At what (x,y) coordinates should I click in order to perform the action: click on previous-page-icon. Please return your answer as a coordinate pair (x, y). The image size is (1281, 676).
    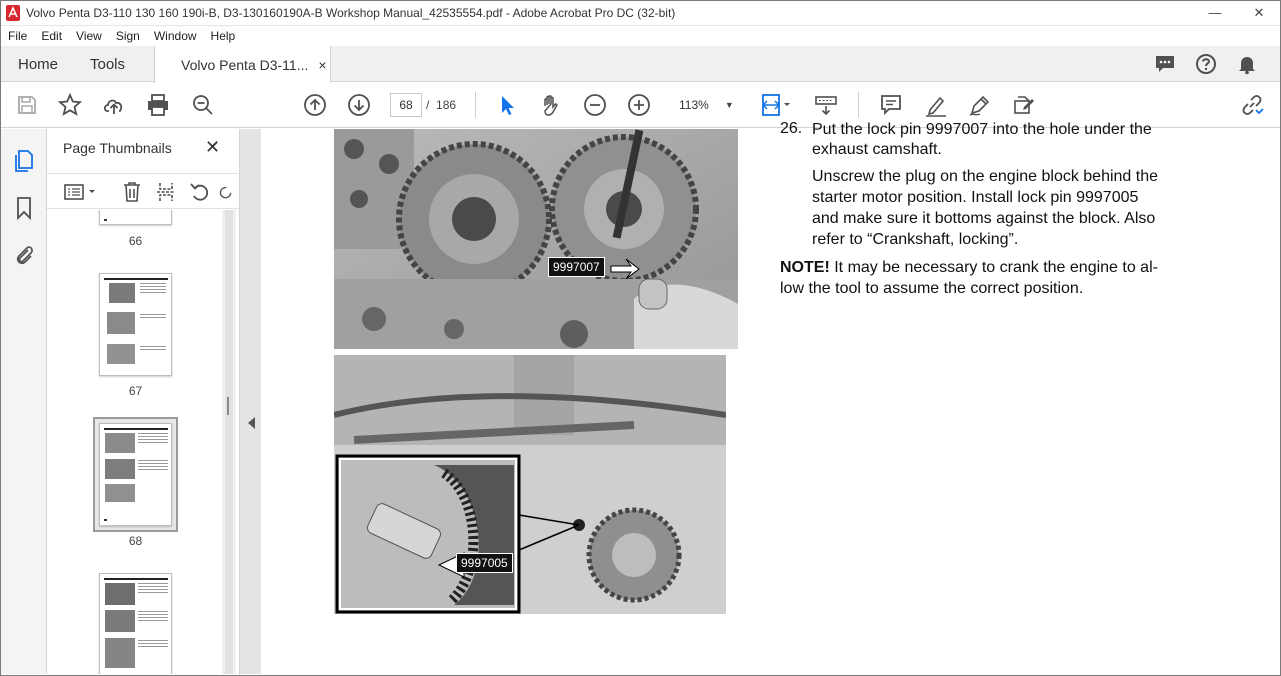
    Looking at the image, I should click on (315, 105).